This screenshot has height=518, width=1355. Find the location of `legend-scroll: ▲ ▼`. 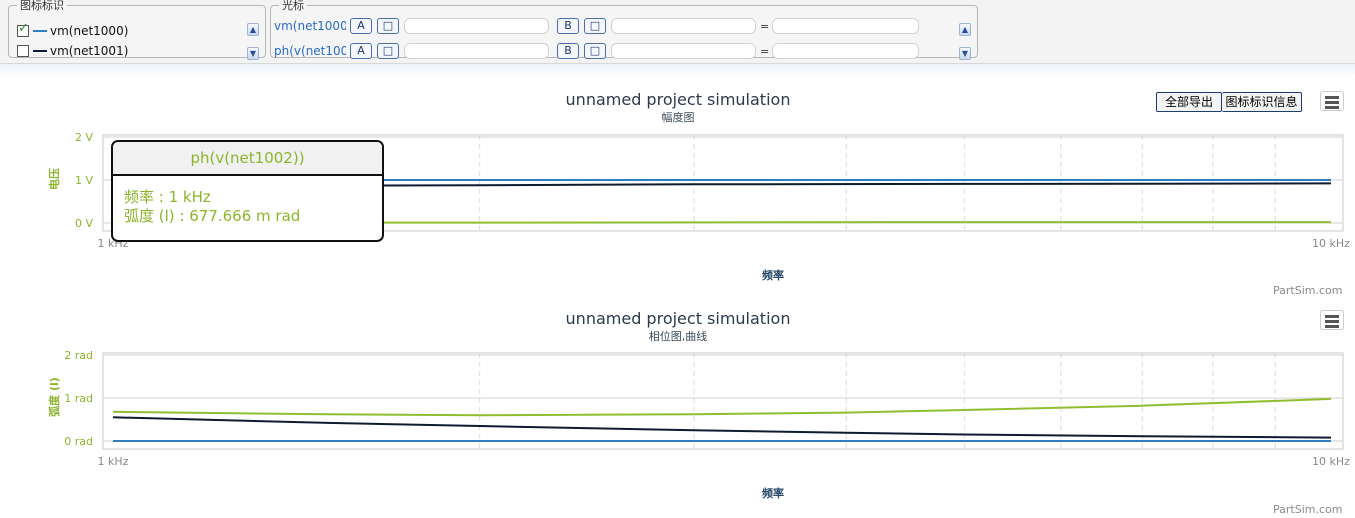

legend-scroll: ▲ ▼ is located at coordinates (253, 41).